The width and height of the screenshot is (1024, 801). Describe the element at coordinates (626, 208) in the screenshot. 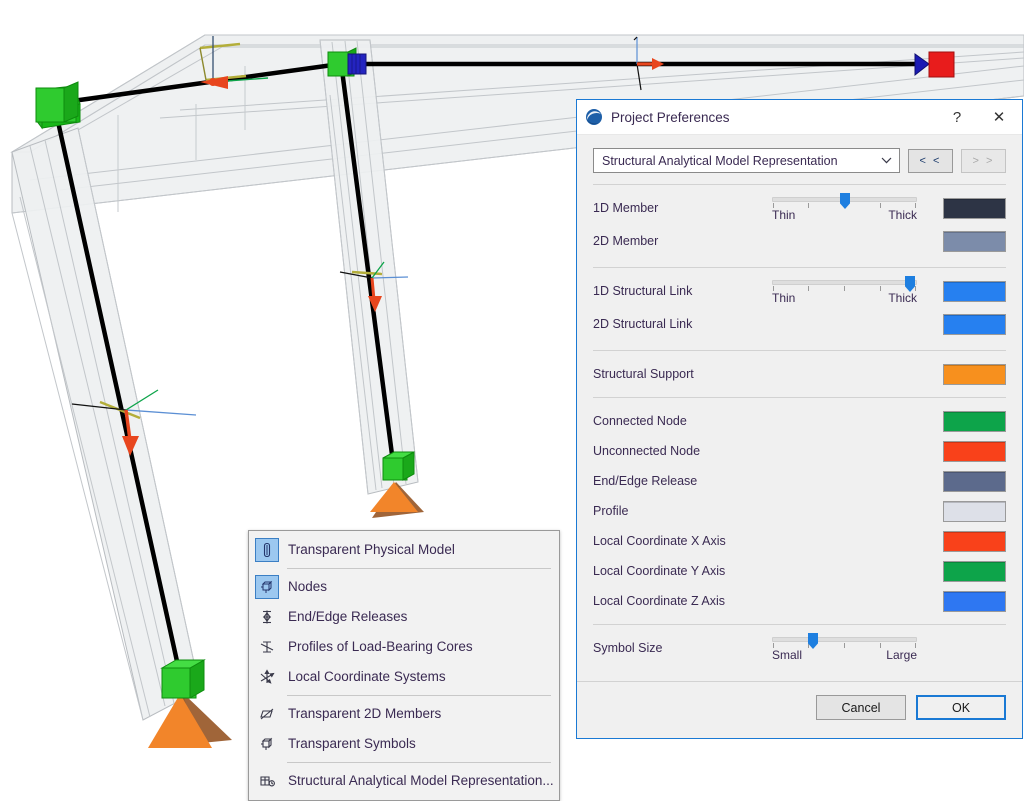

I see `row-label: 1D Member` at that location.